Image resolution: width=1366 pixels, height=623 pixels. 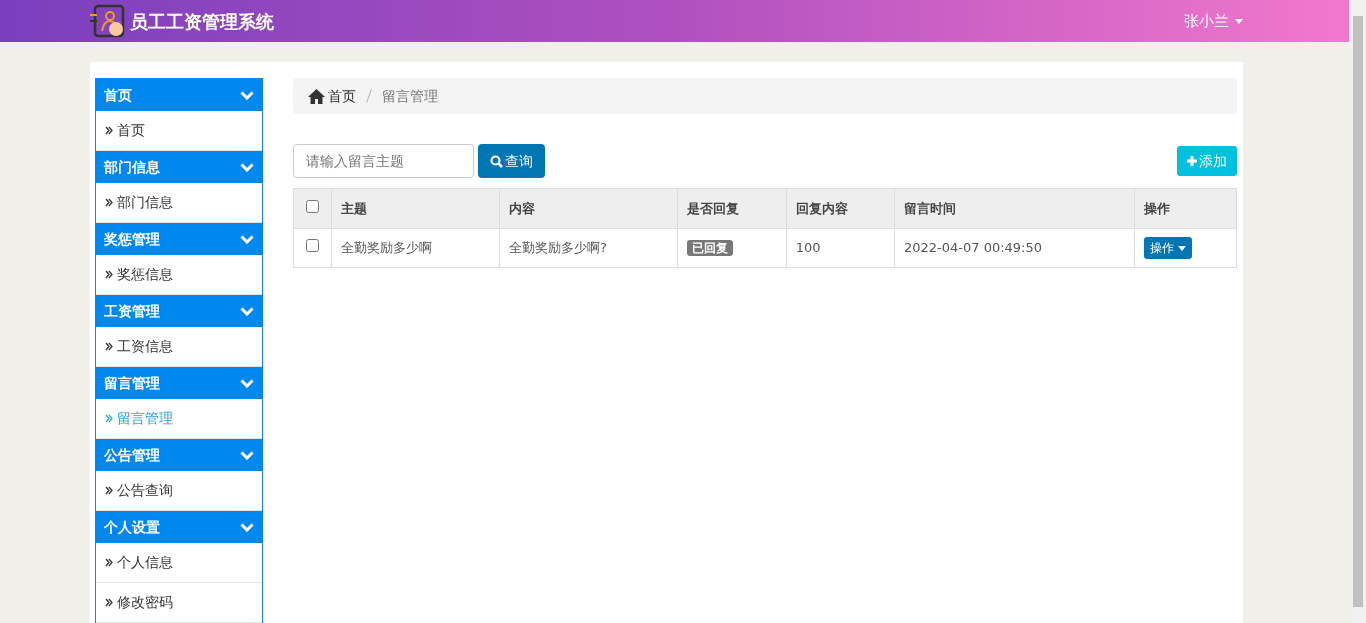 I want to click on menu-group-header: 留言管理, so click(x=179, y=383).